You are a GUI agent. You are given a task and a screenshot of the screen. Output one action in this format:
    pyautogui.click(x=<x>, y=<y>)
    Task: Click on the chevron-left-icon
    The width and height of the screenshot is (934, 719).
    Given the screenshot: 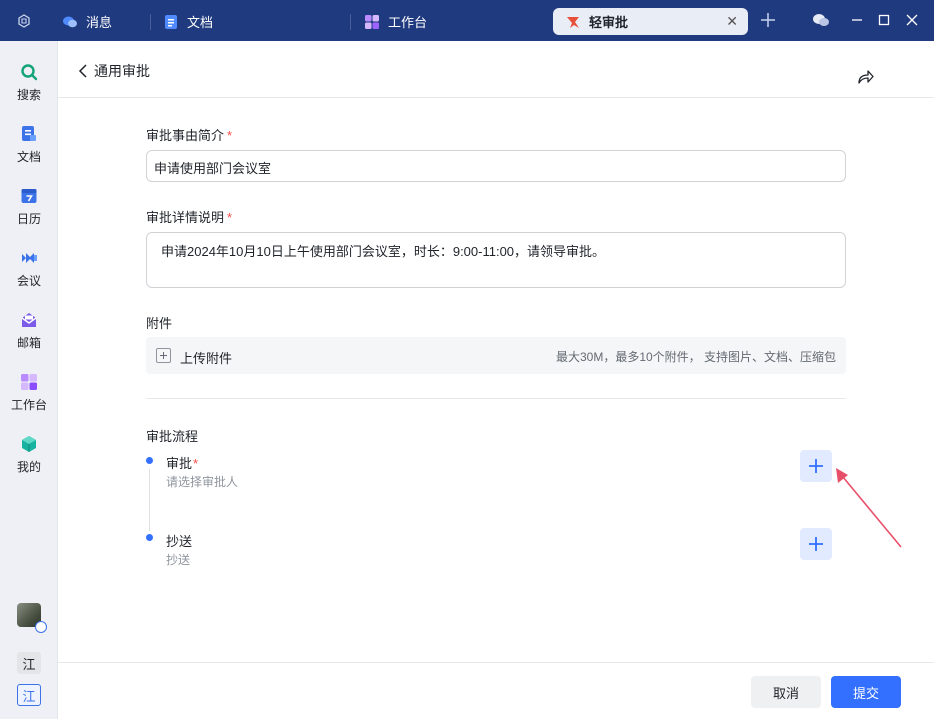 What is the action you would take?
    pyautogui.click(x=82, y=71)
    